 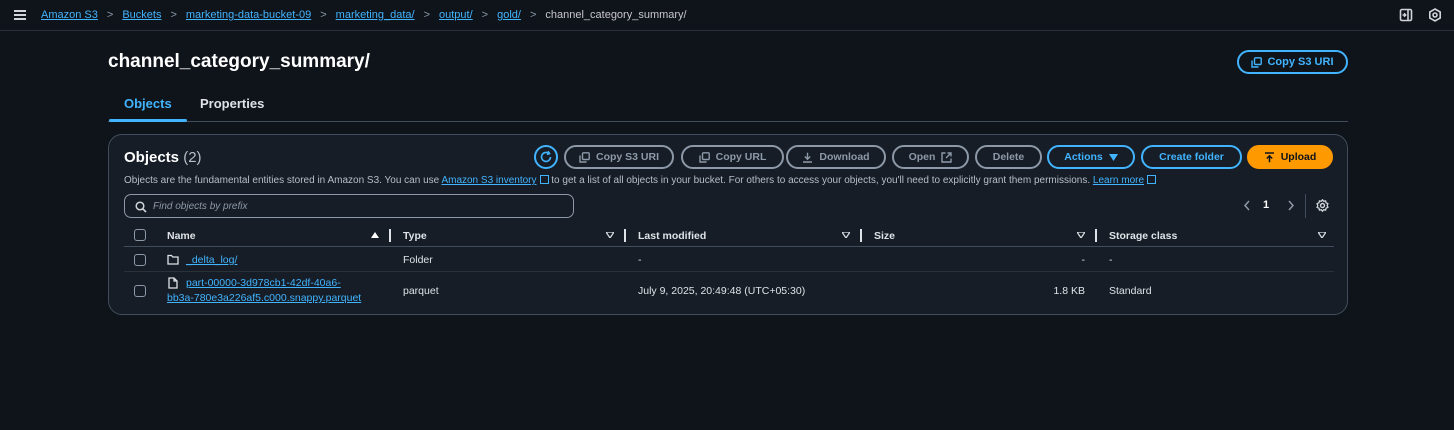 What do you see at coordinates (192, 157) in the screenshot?
I see `objects-count: (2)` at bounding box center [192, 157].